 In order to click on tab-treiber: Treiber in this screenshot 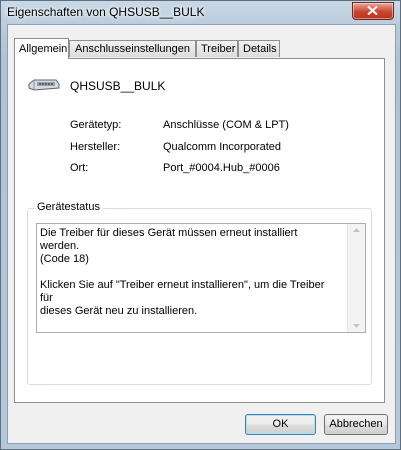, I will do `click(217, 48)`.